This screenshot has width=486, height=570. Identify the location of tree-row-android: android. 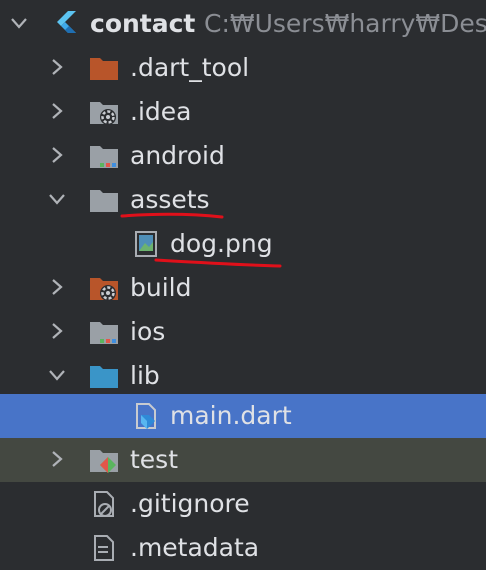
(243, 156).